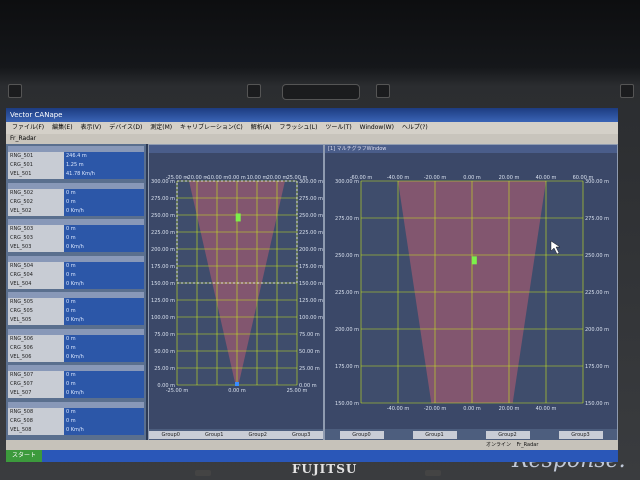 The width and height of the screenshot is (640, 480). Describe the element at coordinates (347, 404) in the screenshot. I see `y-tick-label: 150.00 m` at that location.